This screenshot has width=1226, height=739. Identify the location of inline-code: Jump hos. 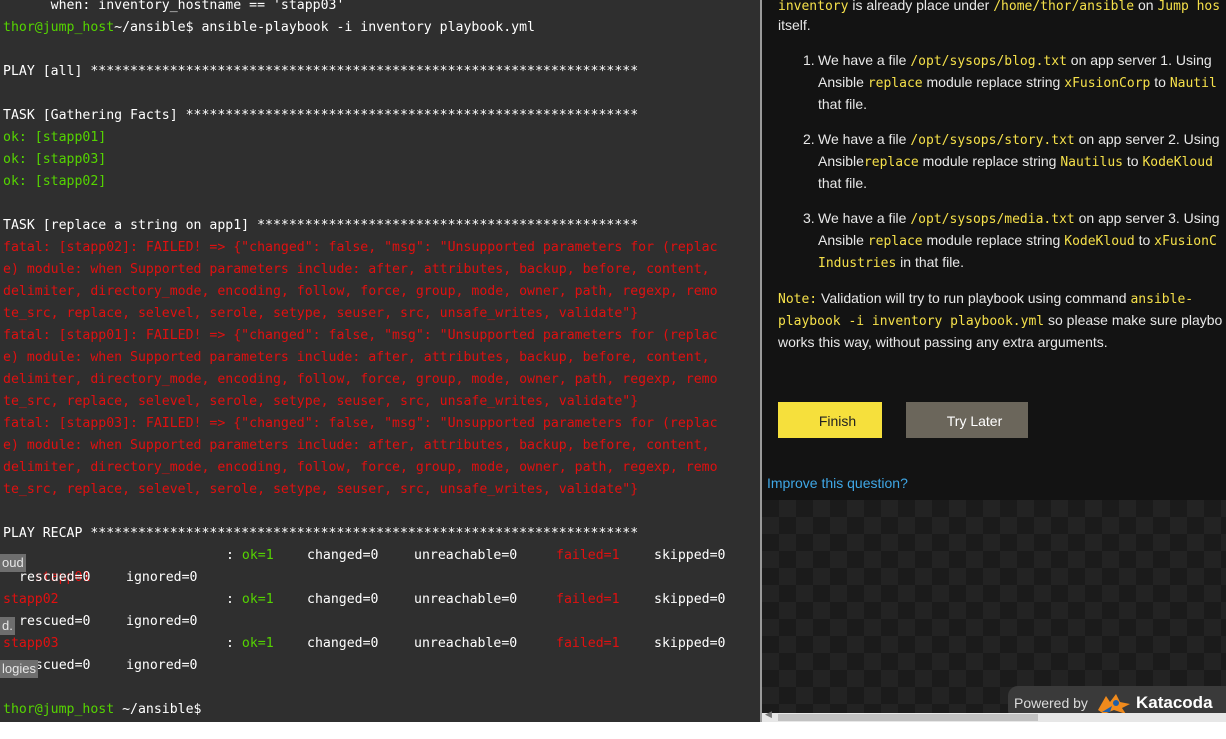
(1189, 7).